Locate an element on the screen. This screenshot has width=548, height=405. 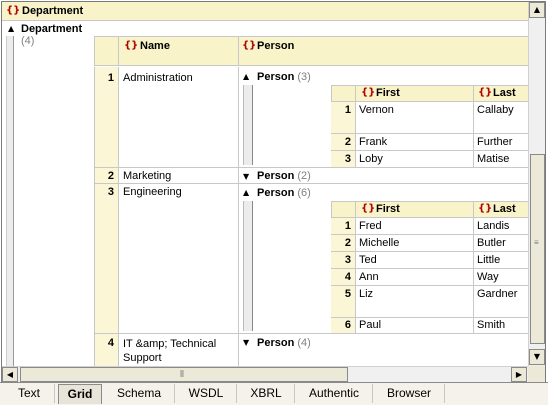
person-group-count: (4) is located at coordinates (304, 343).